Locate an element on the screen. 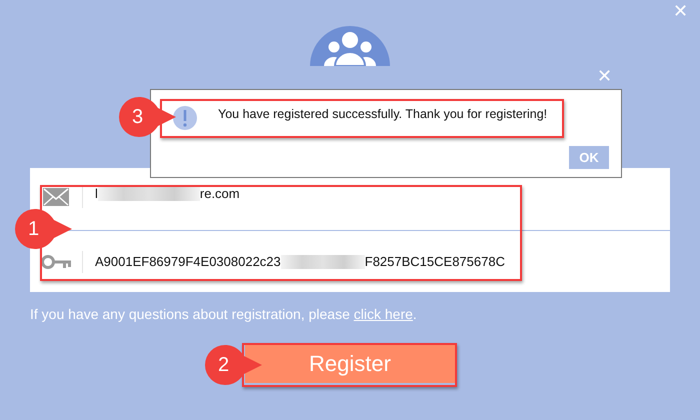 The height and width of the screenshot is (420, 700). key-icon is located at coordinates (56, 261).